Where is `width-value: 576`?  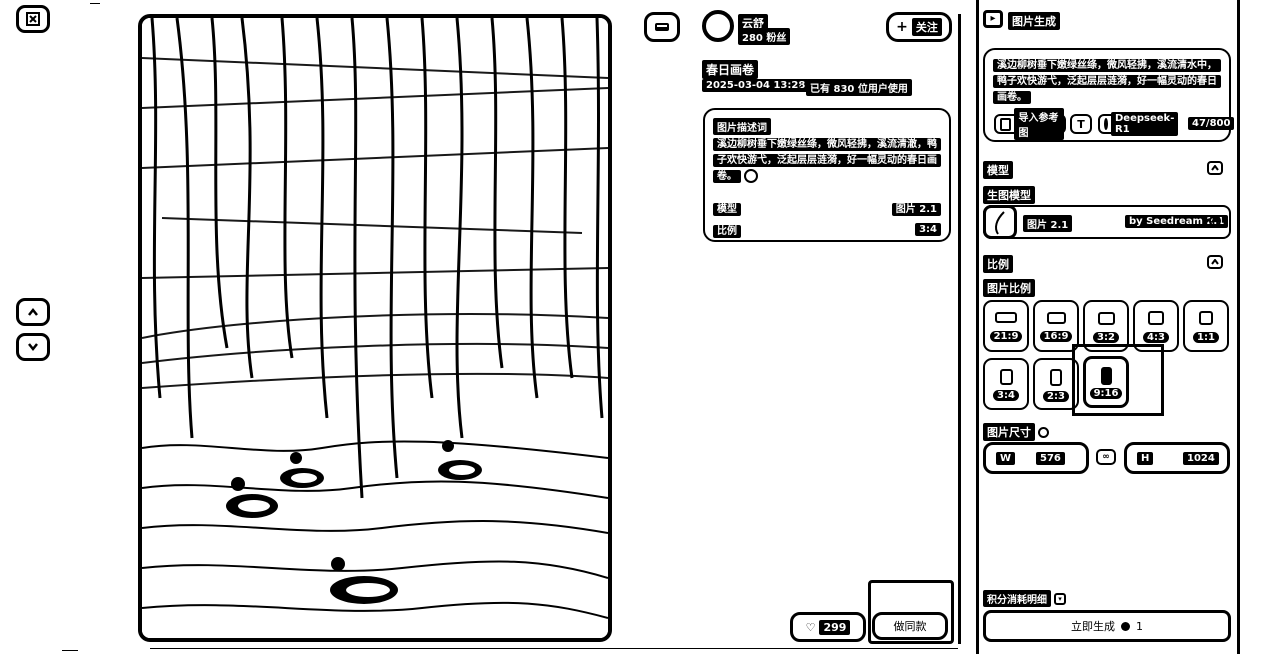 width-value: 576 is located at coordinates (1050, 458).